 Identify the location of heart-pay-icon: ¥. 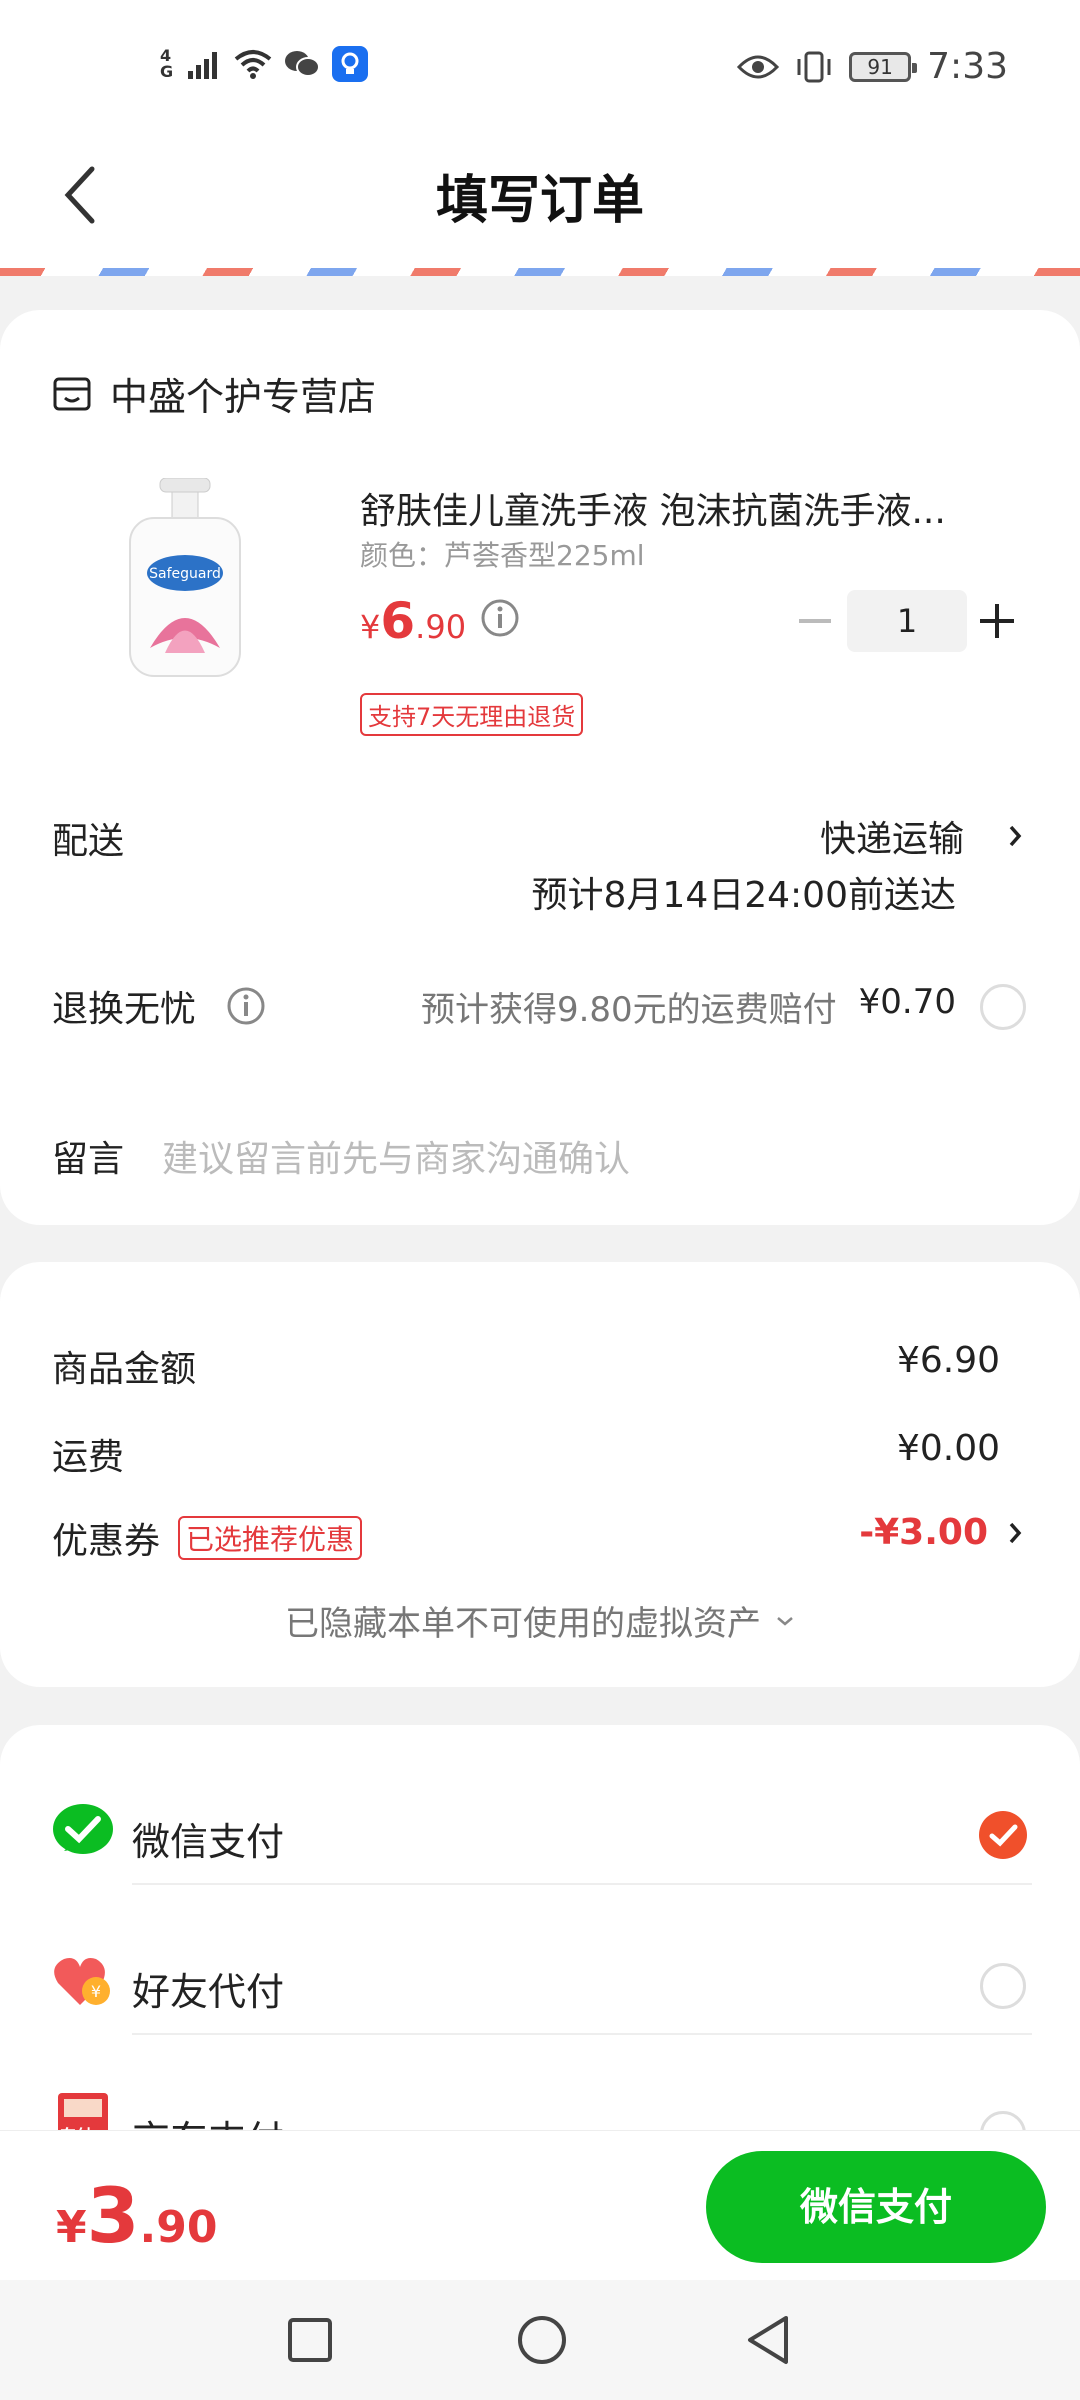
(82, 1981).